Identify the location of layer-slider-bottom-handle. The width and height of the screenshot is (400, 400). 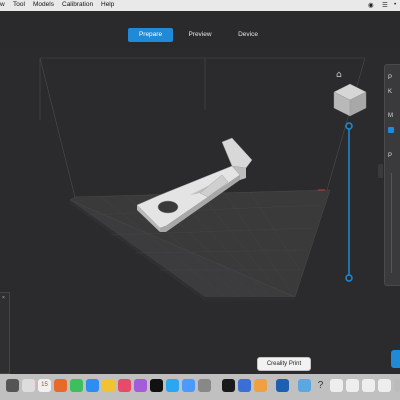
(349, 278).